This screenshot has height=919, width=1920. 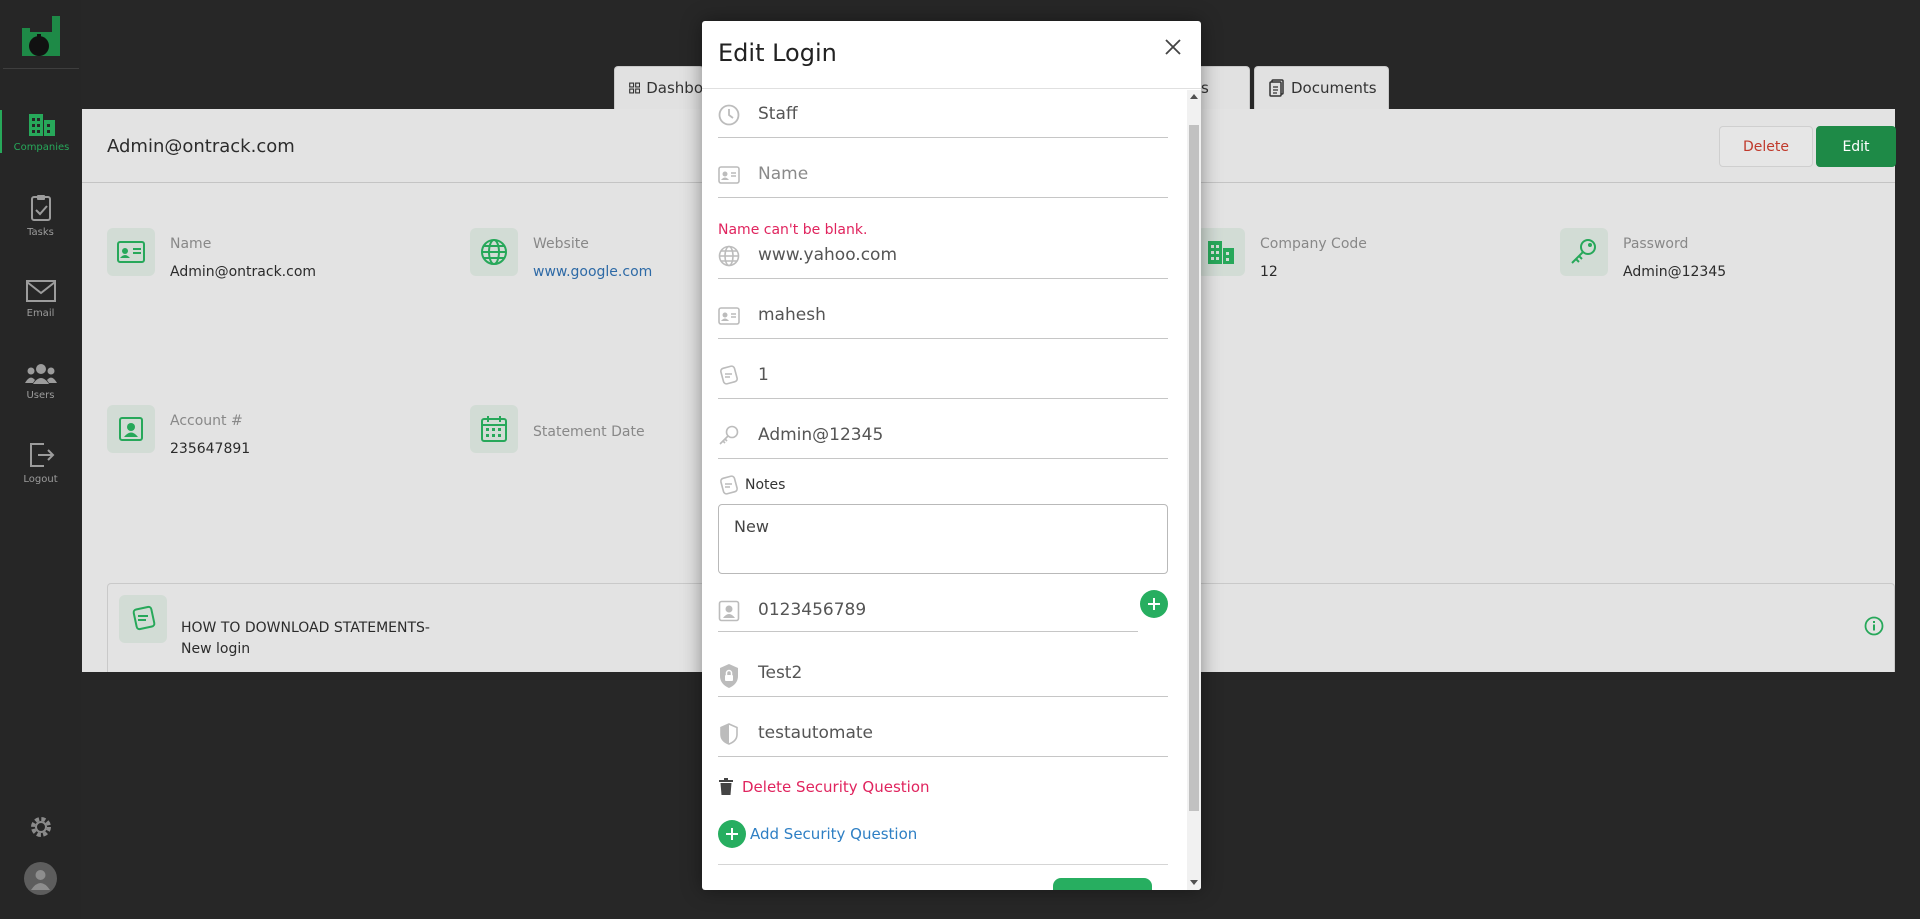 I want to click on field-value: 12, so click(x=1269, y=272).